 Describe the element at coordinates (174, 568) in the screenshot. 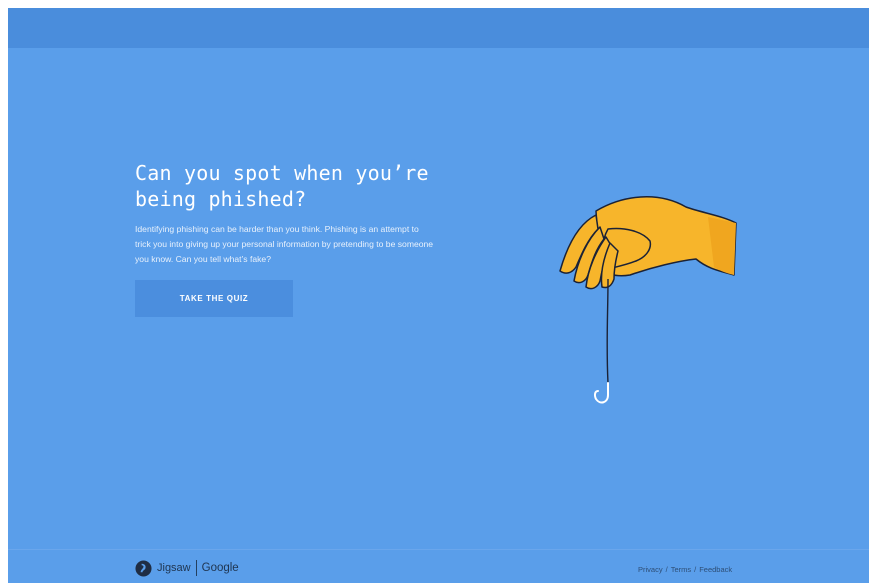

I see `jigsaw-wordmark: Jigsaw` at that location.